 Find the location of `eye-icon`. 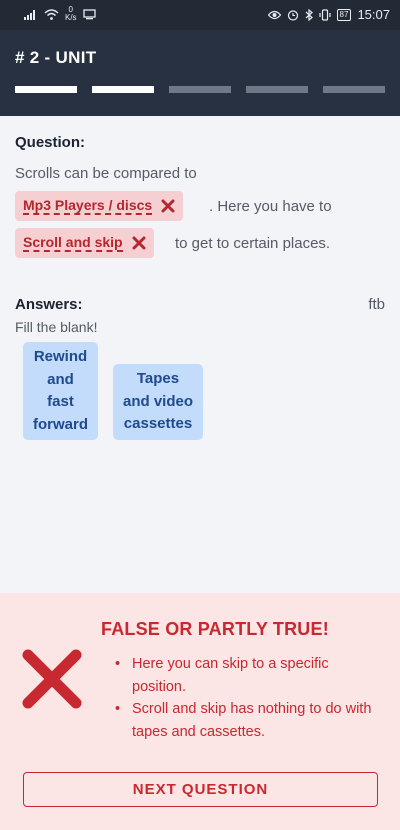

eye-icon is located at coordinates (274, 14).